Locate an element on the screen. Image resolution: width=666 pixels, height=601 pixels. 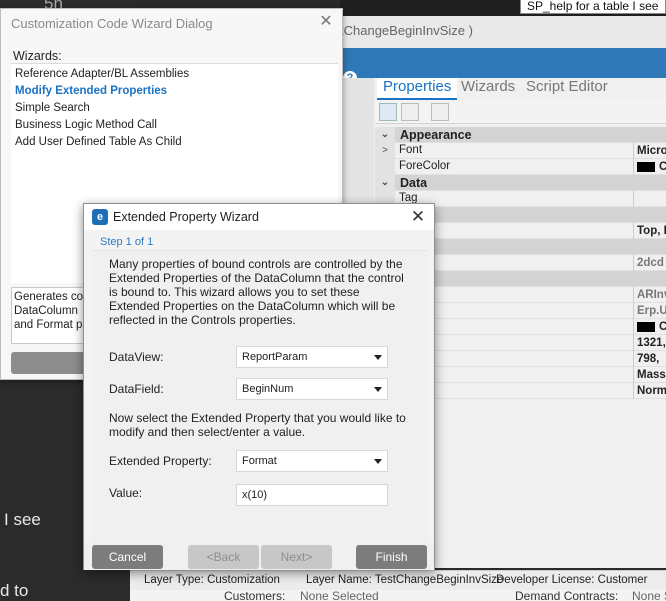
demand-contracts-label: Demand Contracts: is located at coordinates (567, 595).